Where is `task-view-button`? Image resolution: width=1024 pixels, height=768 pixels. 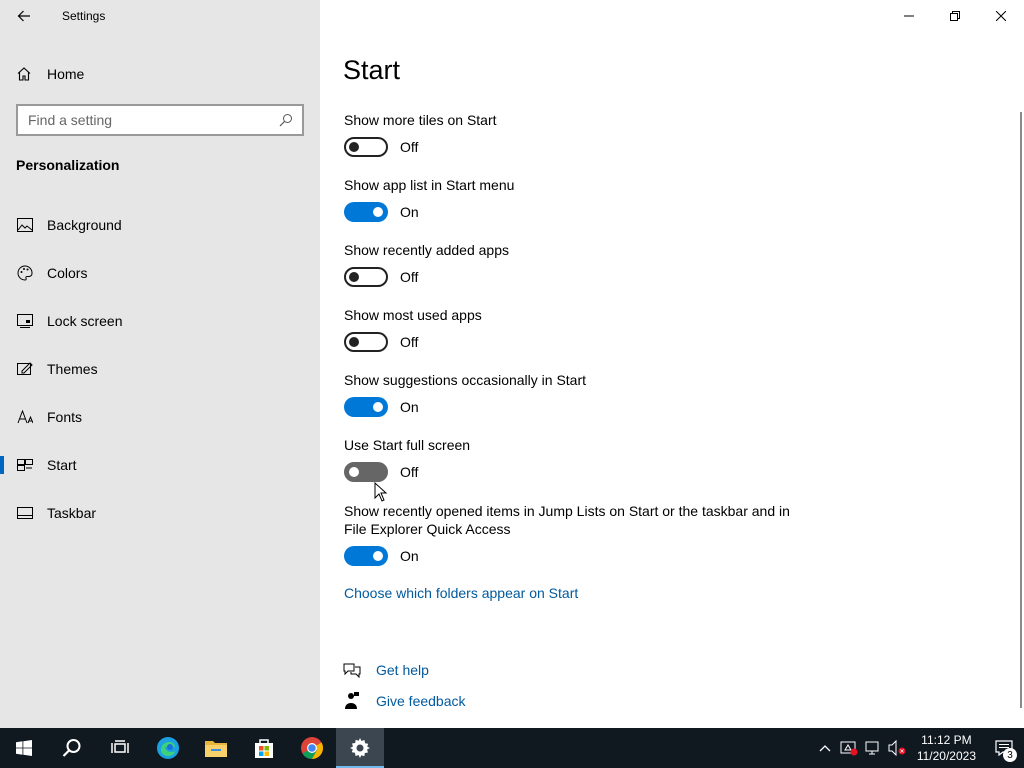 task-view-button is located at coordinates (120, 748).